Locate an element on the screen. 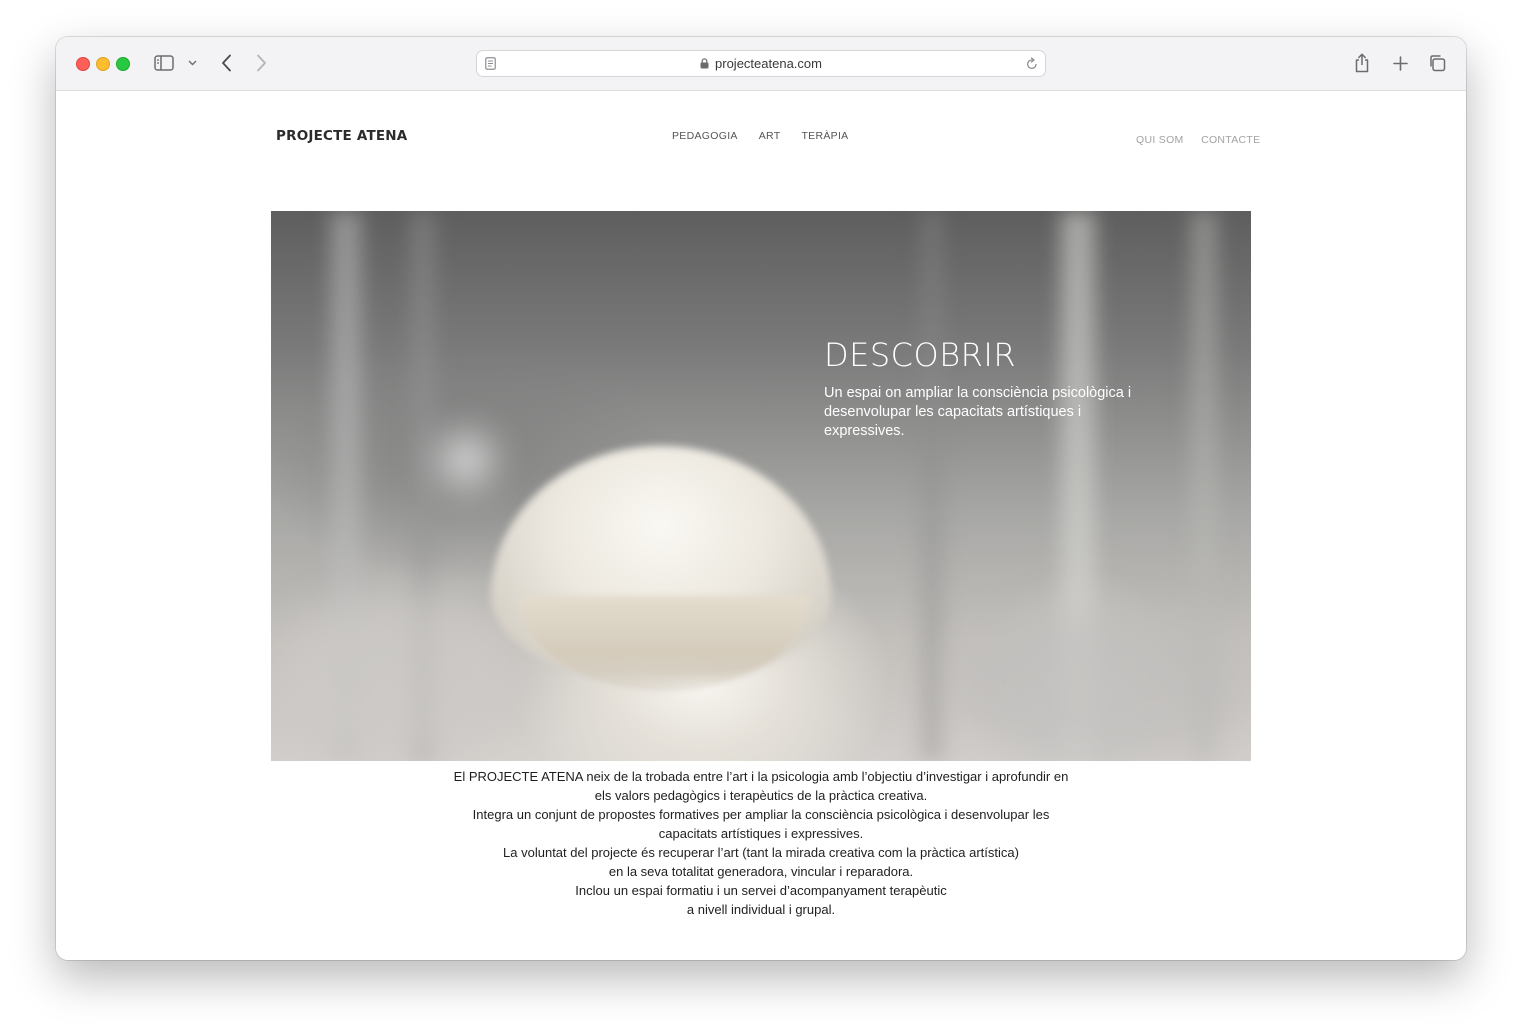  hero-shell-image is located at coordinates (664, 643).